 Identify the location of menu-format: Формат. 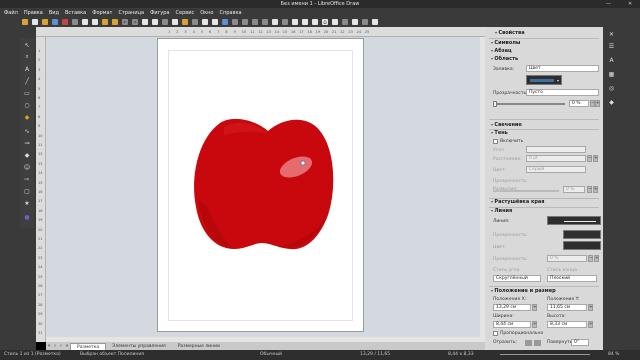
(102, 13).